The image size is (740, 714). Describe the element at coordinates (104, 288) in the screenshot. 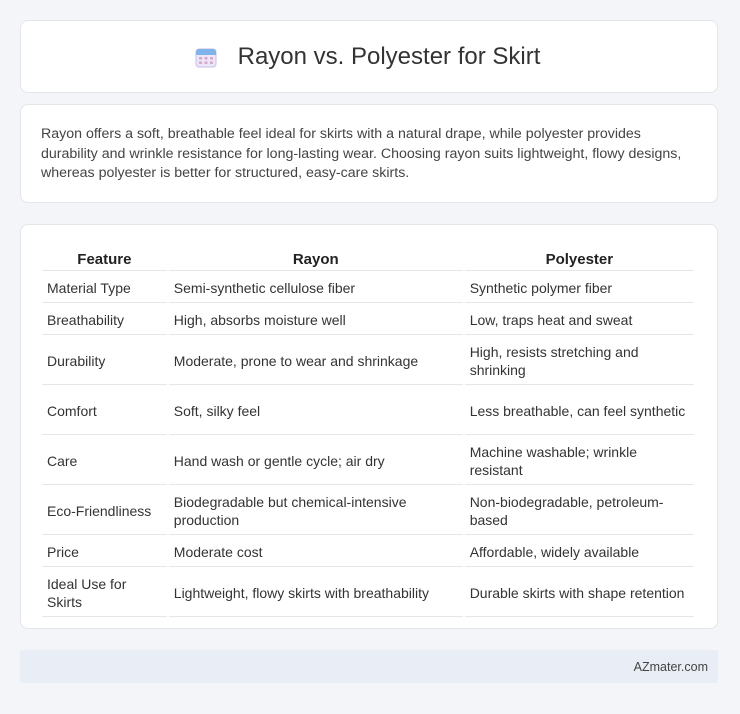

I see `feature-cell: Material Type` at that location.